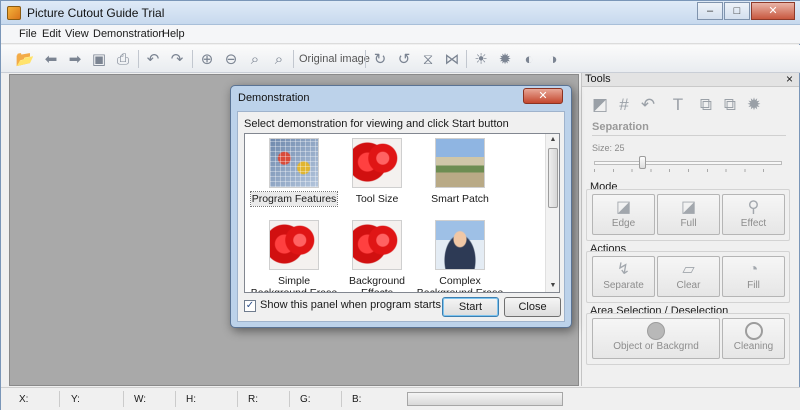 The height and width of the screenshot is (410, 800). Describe the element at coordinates (598, 79) in the screenshot. I see `tools-panel-title: Tools` at that location.